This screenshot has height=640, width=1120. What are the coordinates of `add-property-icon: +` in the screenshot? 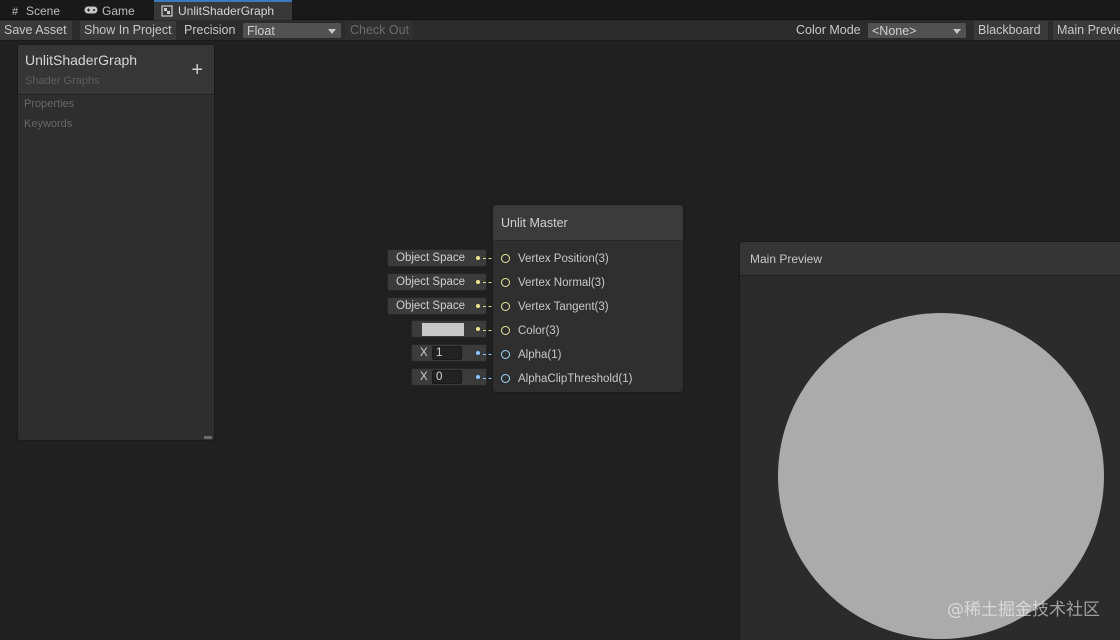 It's located at (197, 70).